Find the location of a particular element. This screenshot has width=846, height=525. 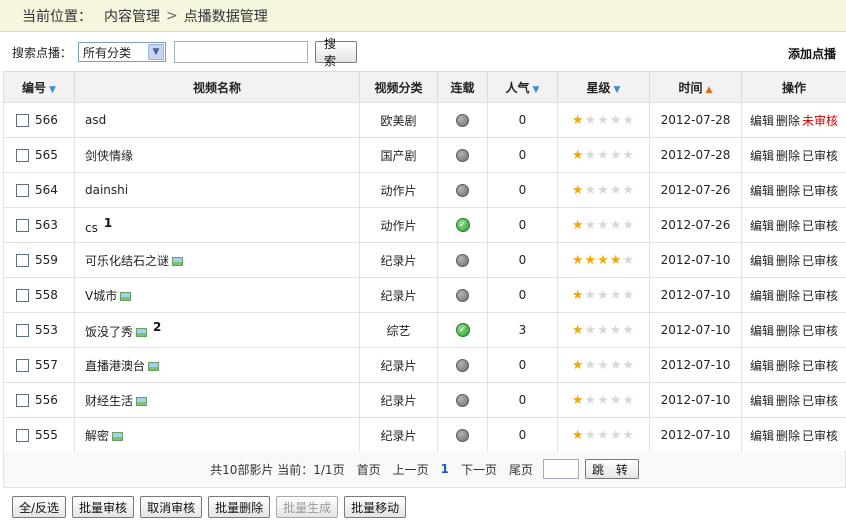

sort-up-icon: ▲ is located at coordinates (709, 90).